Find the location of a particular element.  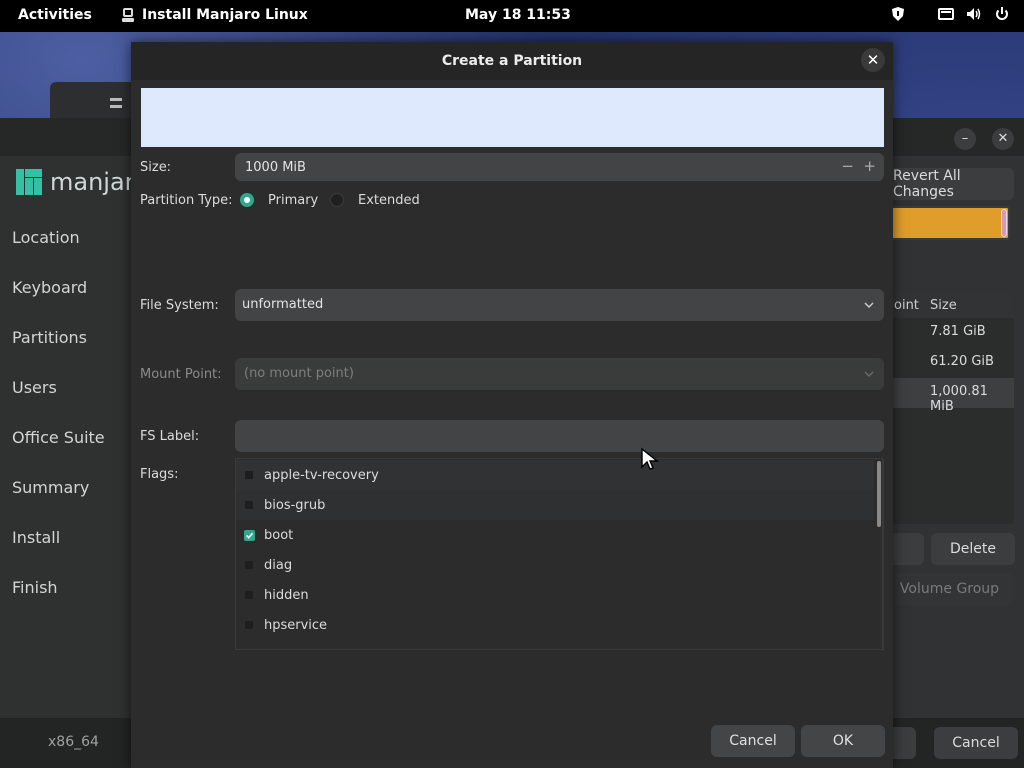

primary-label: Primary is located at coordinates (293, 200).